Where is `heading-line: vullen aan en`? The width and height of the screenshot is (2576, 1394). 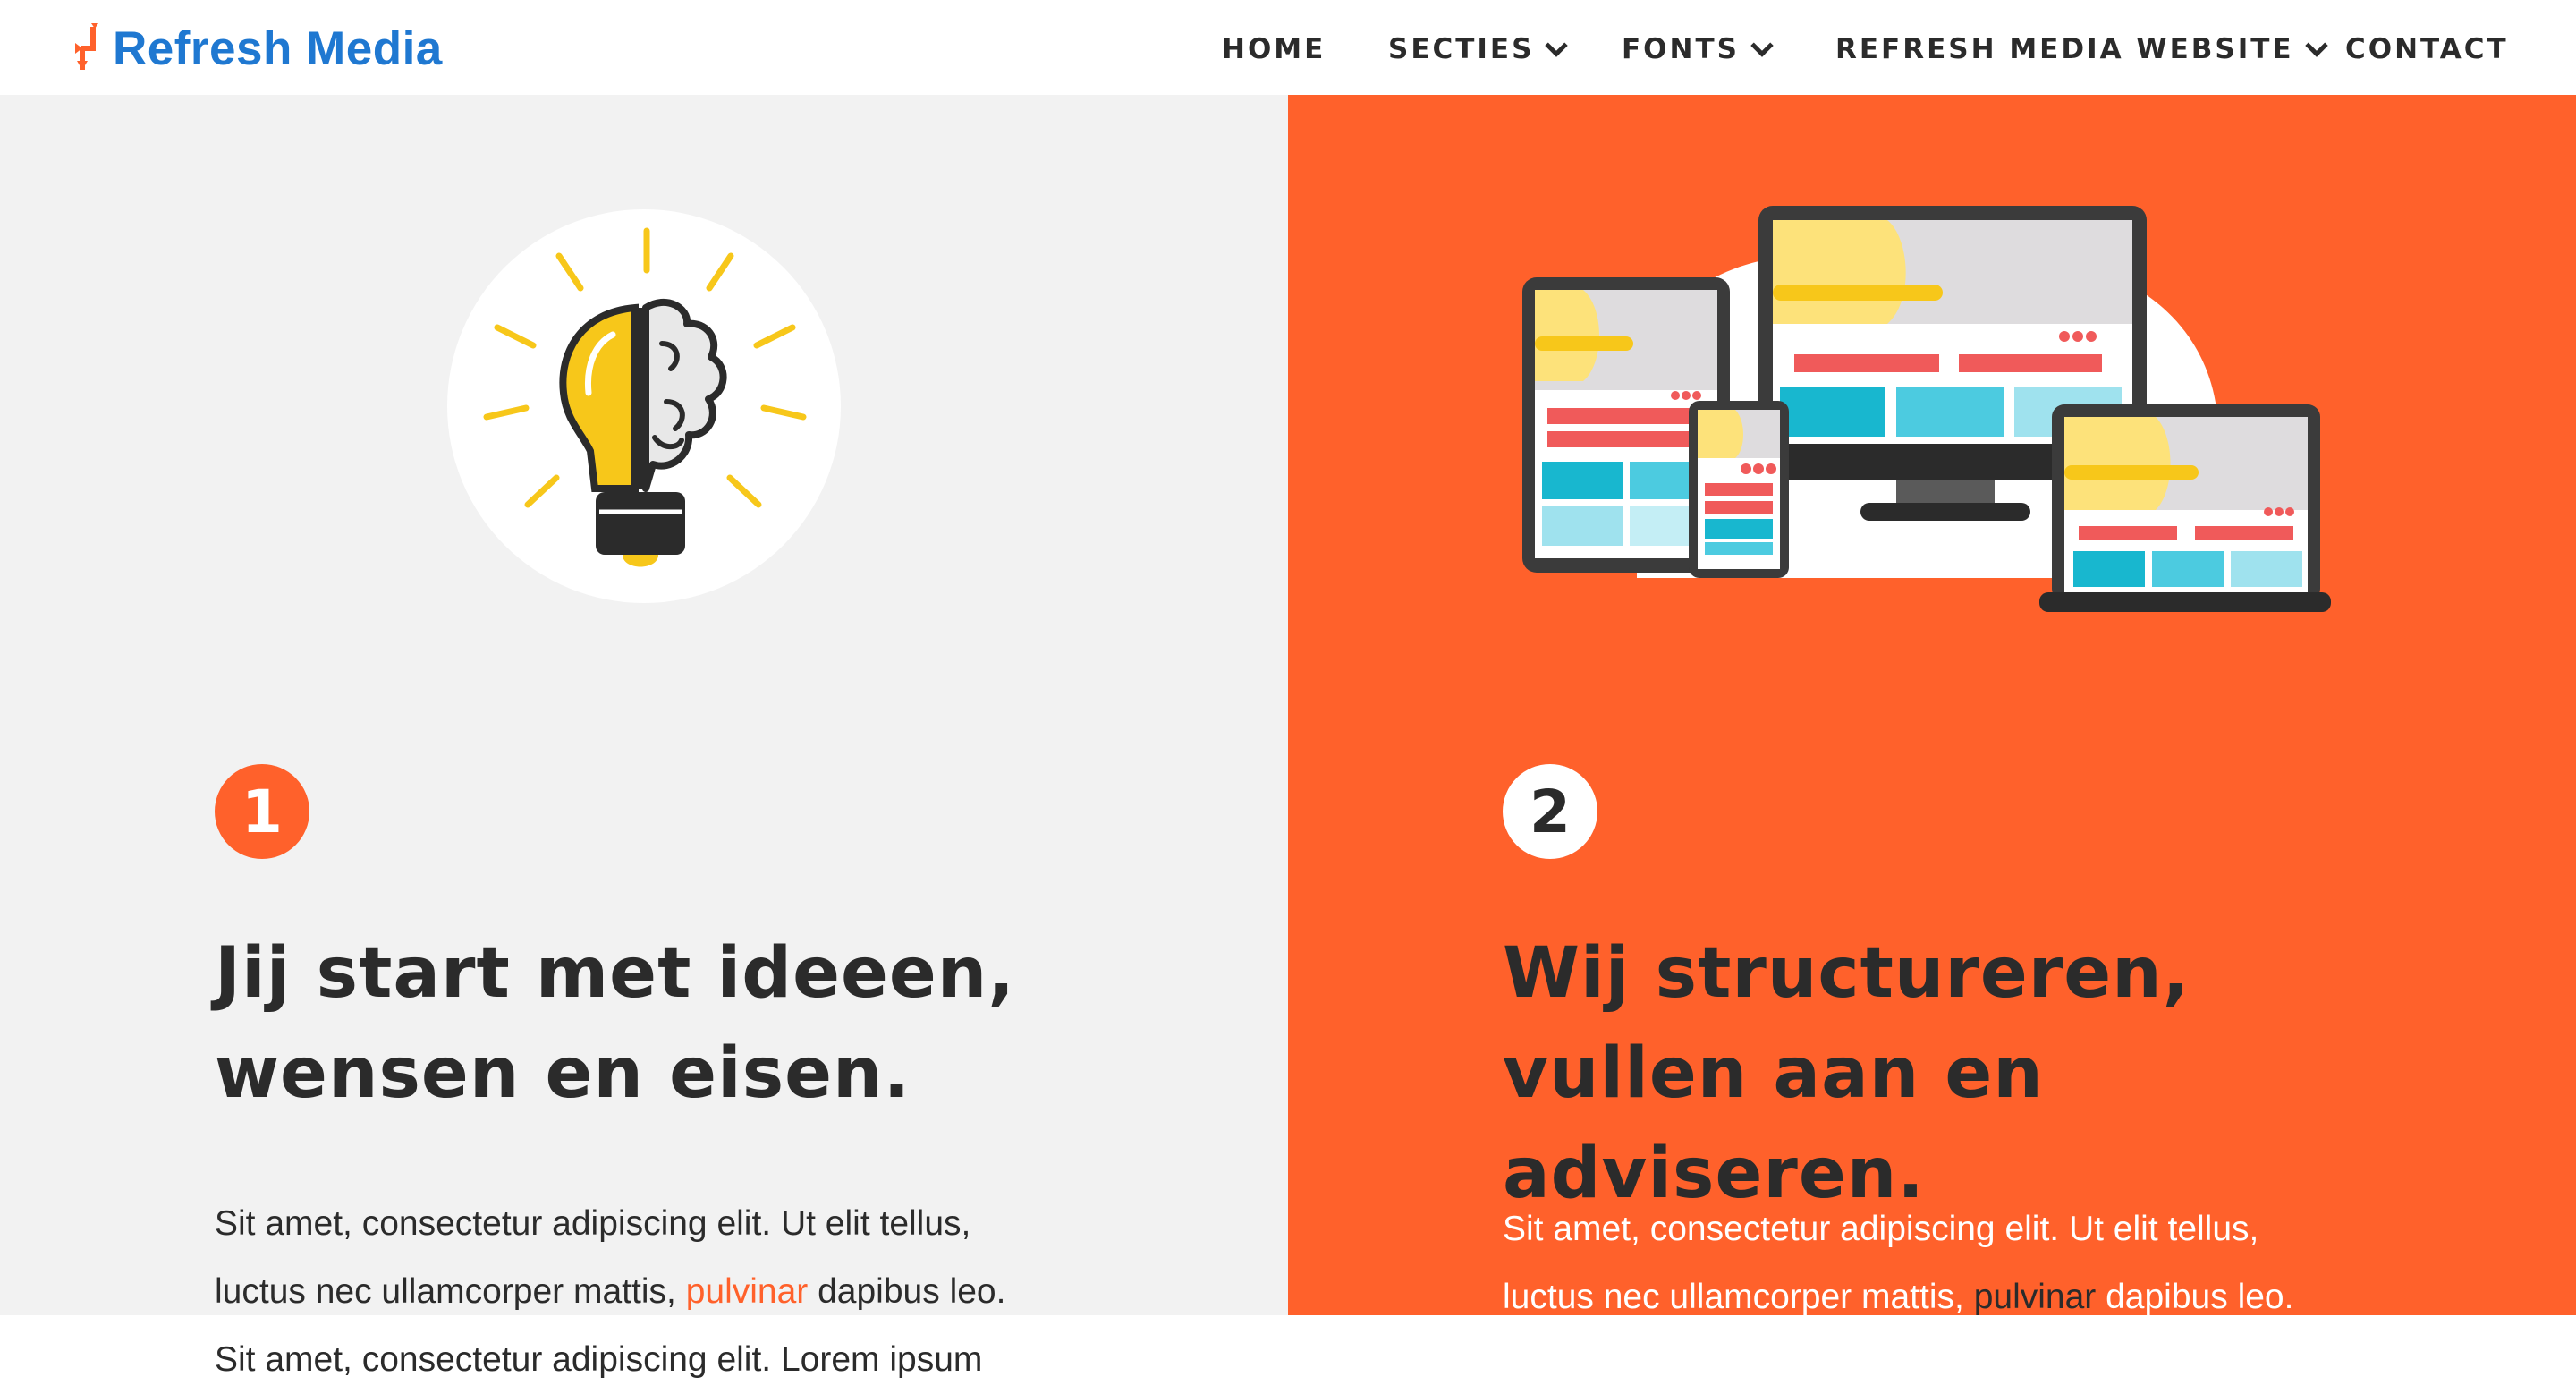 heading-line: vullen aan en is located at coordinates (1773, 1073).